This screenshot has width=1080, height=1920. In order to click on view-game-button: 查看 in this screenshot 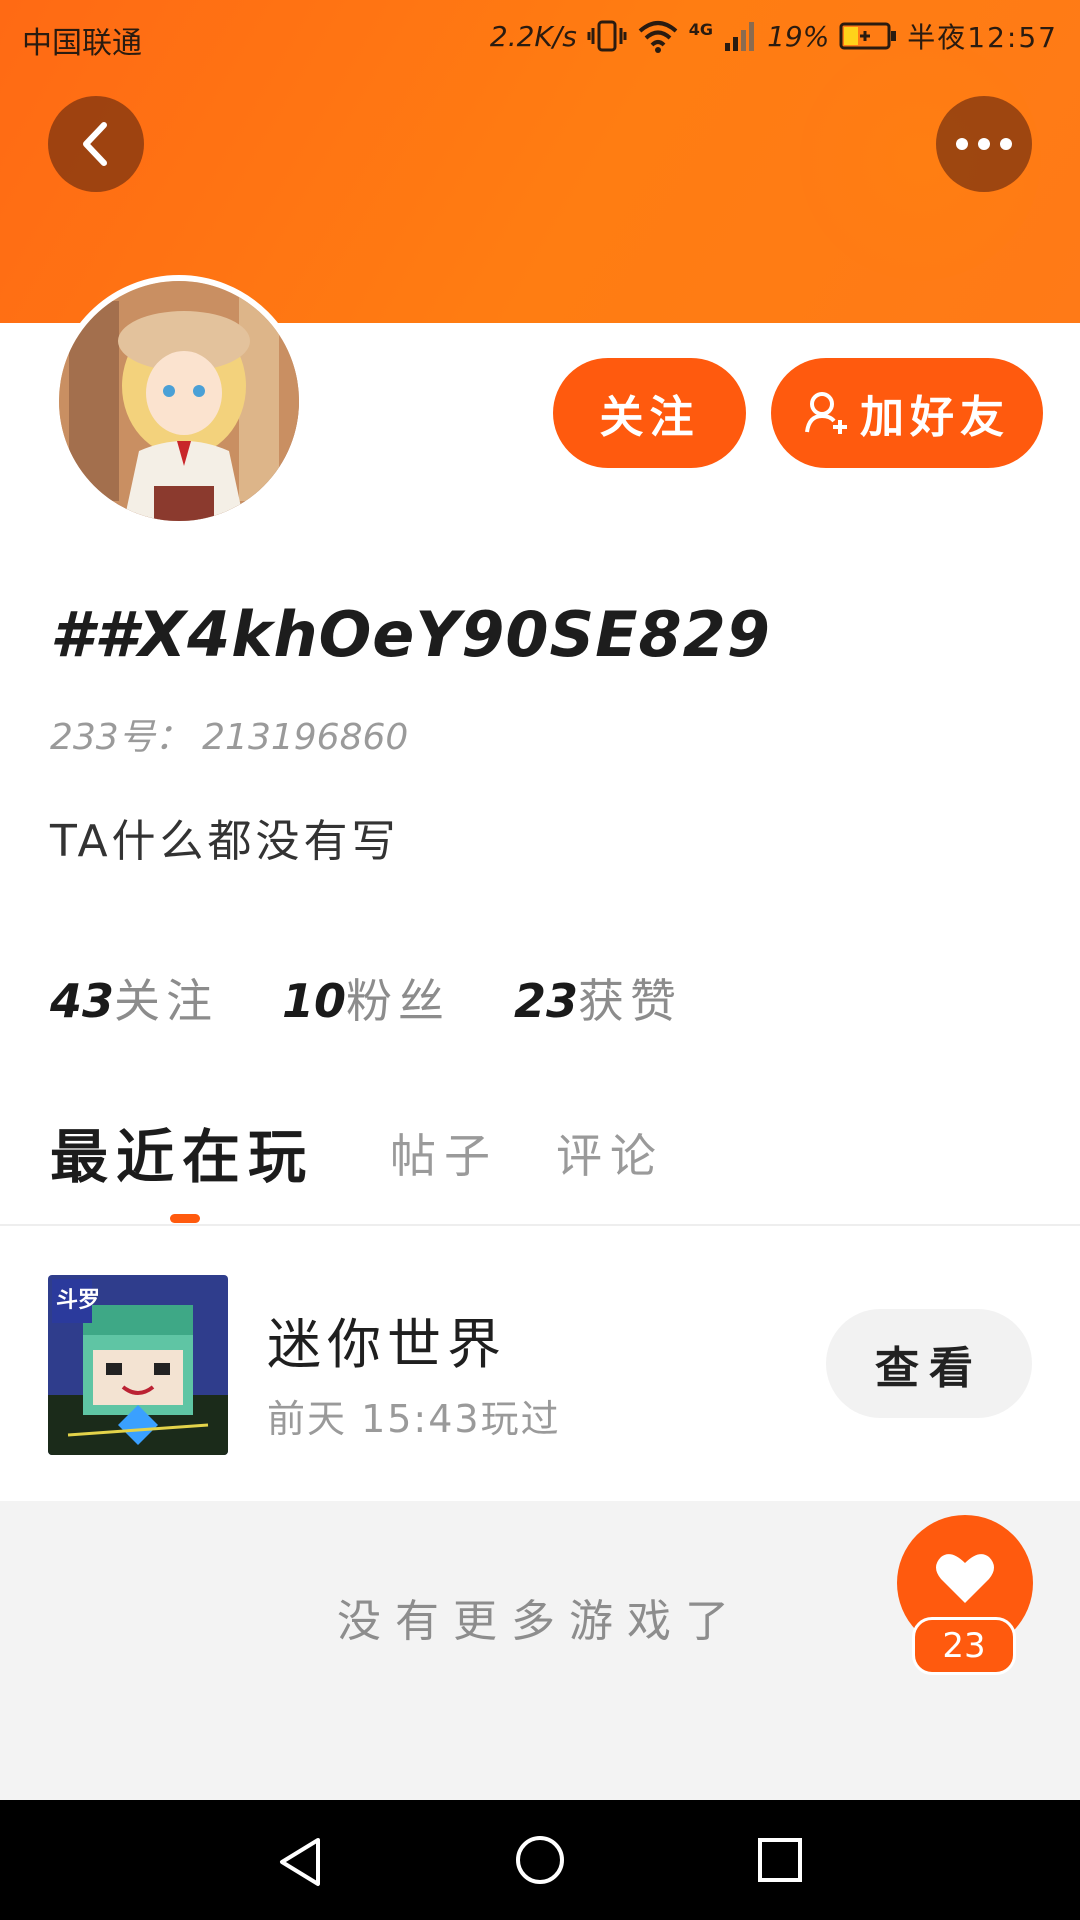, I will do `click(929, 1363)`.